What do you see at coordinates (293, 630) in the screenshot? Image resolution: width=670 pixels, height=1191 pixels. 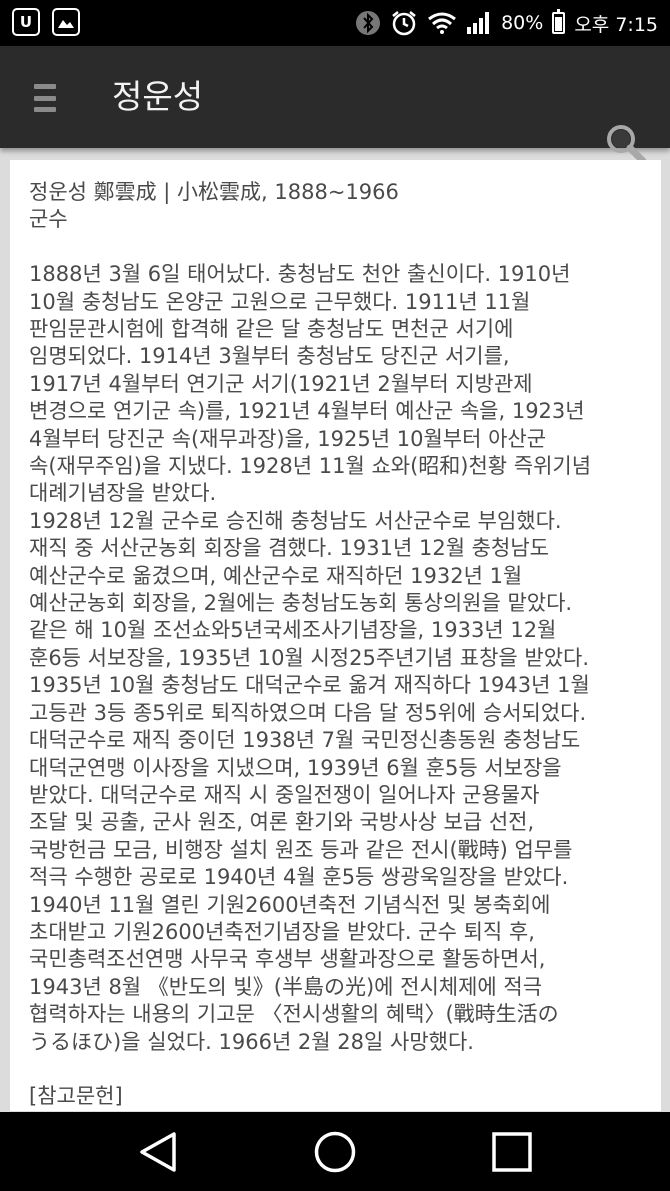 I see `article-line: 같은 해 10월 조선쇼와5년국세조사기념장을, 1933년 12월` at bounding box center [293, 630].